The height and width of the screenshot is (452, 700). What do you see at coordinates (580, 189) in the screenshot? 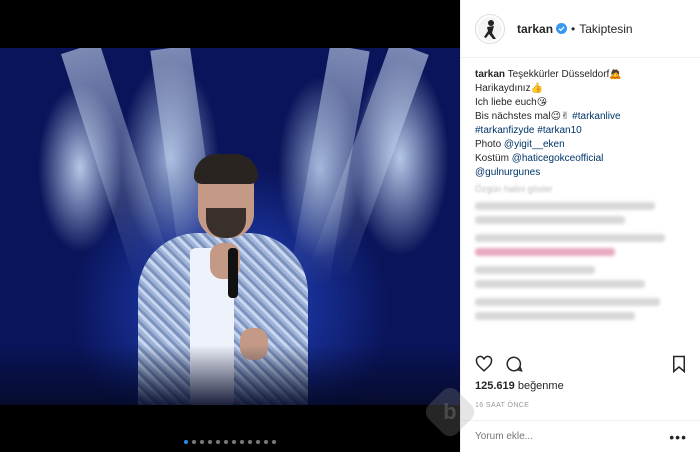
I see `see-original-link: Özgün halini göster` at bounding box center [580, 189].